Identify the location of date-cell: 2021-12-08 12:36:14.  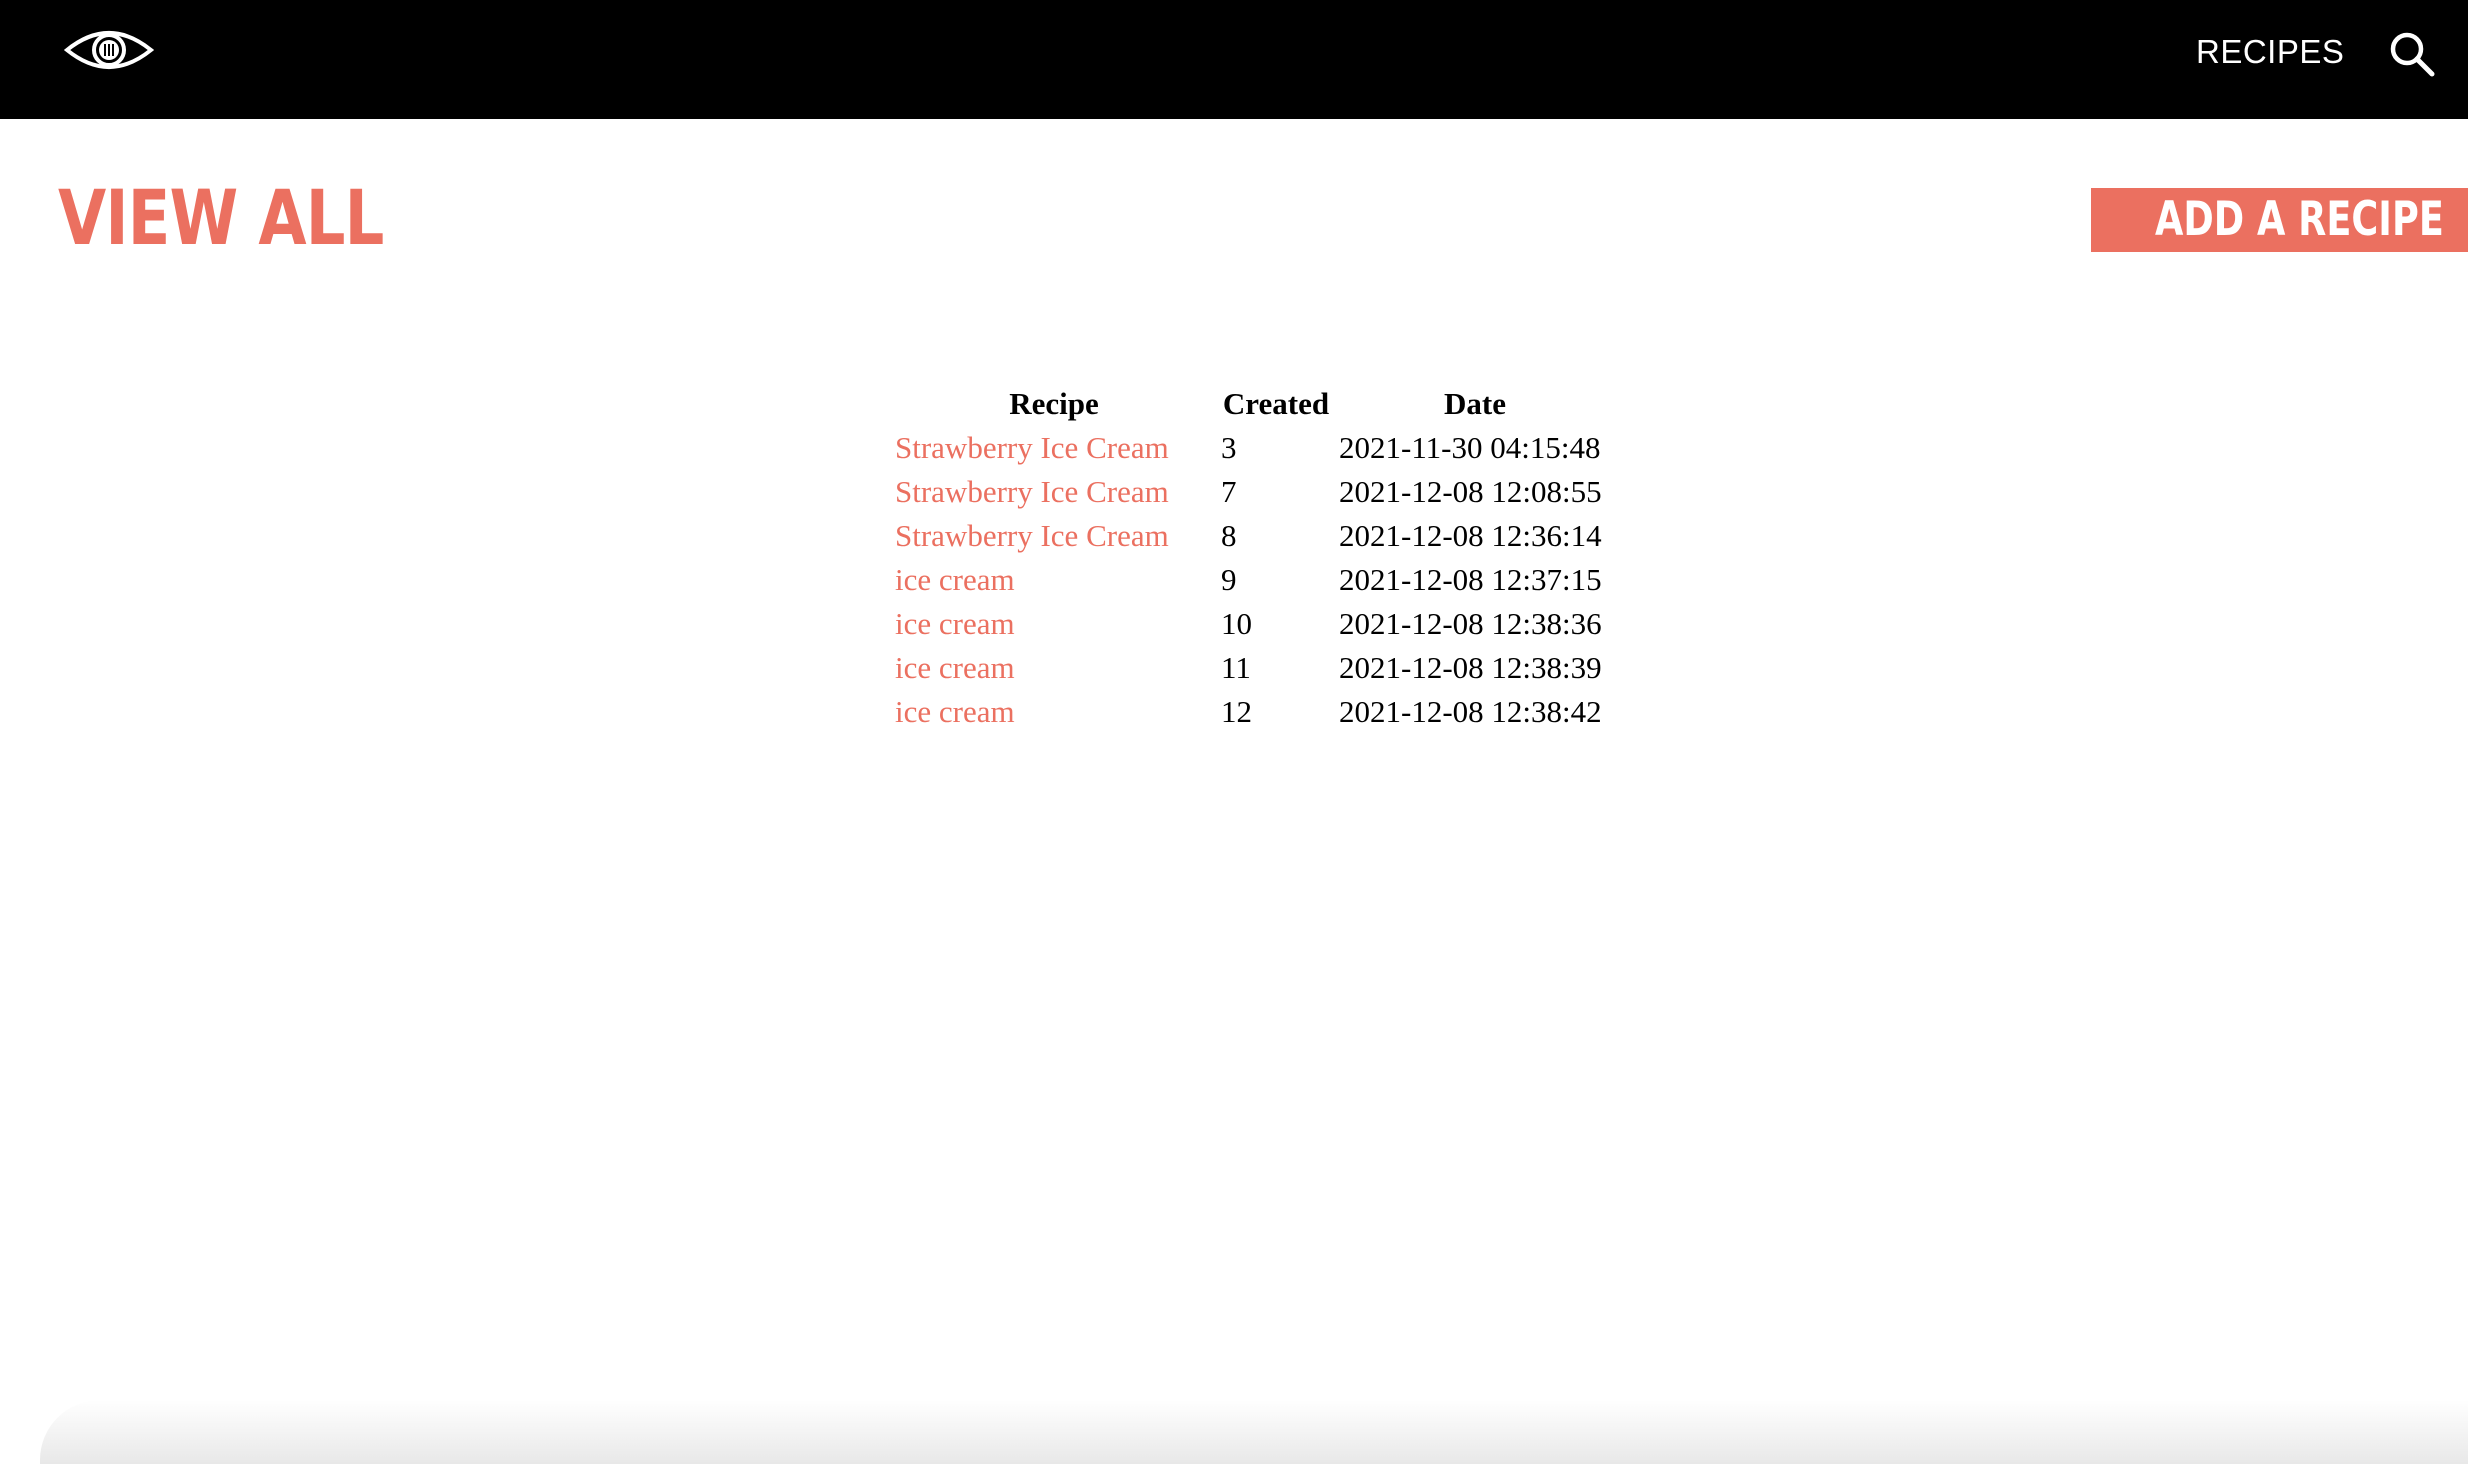
(1470, 535).